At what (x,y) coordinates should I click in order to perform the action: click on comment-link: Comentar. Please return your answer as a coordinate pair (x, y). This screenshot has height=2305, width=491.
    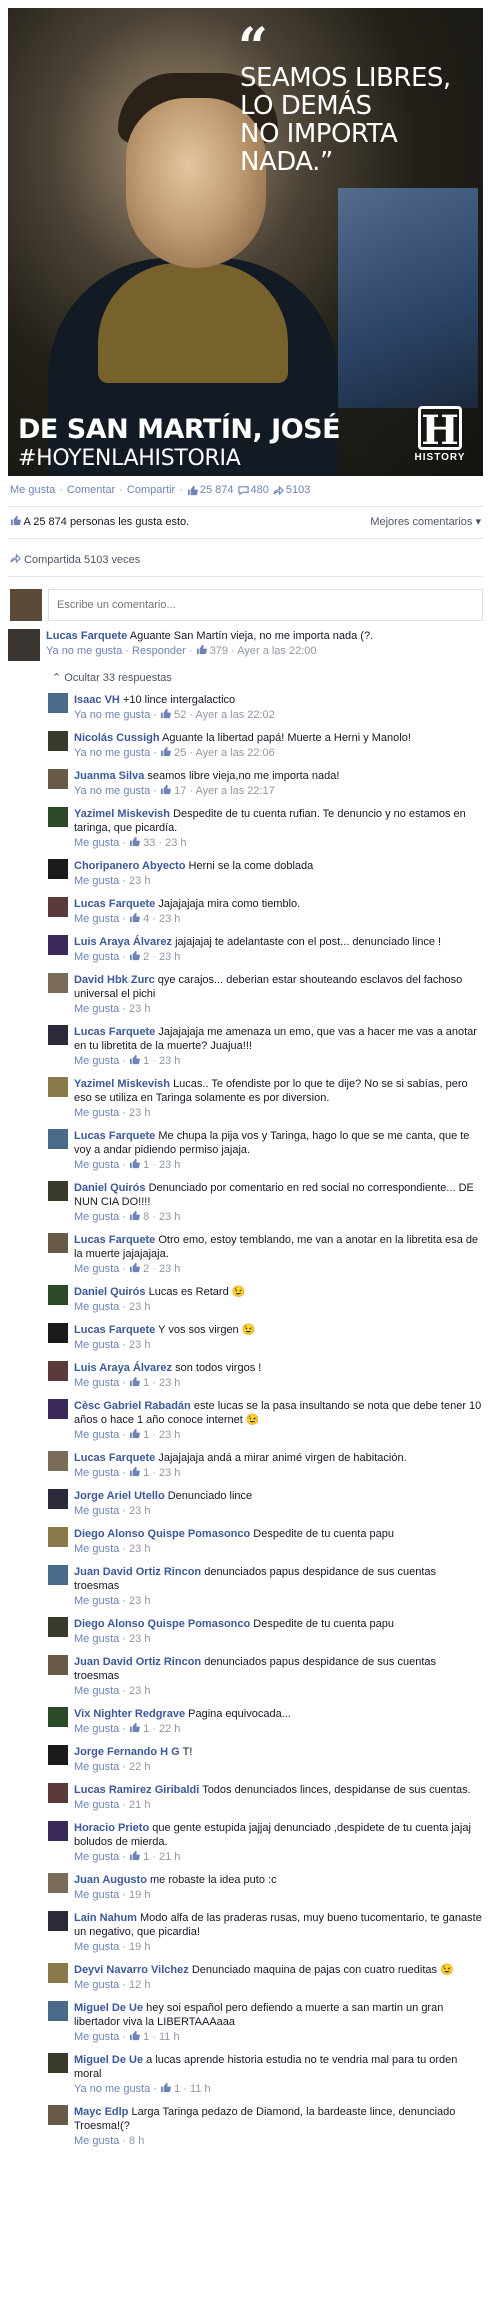
    Looking at the image, I should click on (91, 490).